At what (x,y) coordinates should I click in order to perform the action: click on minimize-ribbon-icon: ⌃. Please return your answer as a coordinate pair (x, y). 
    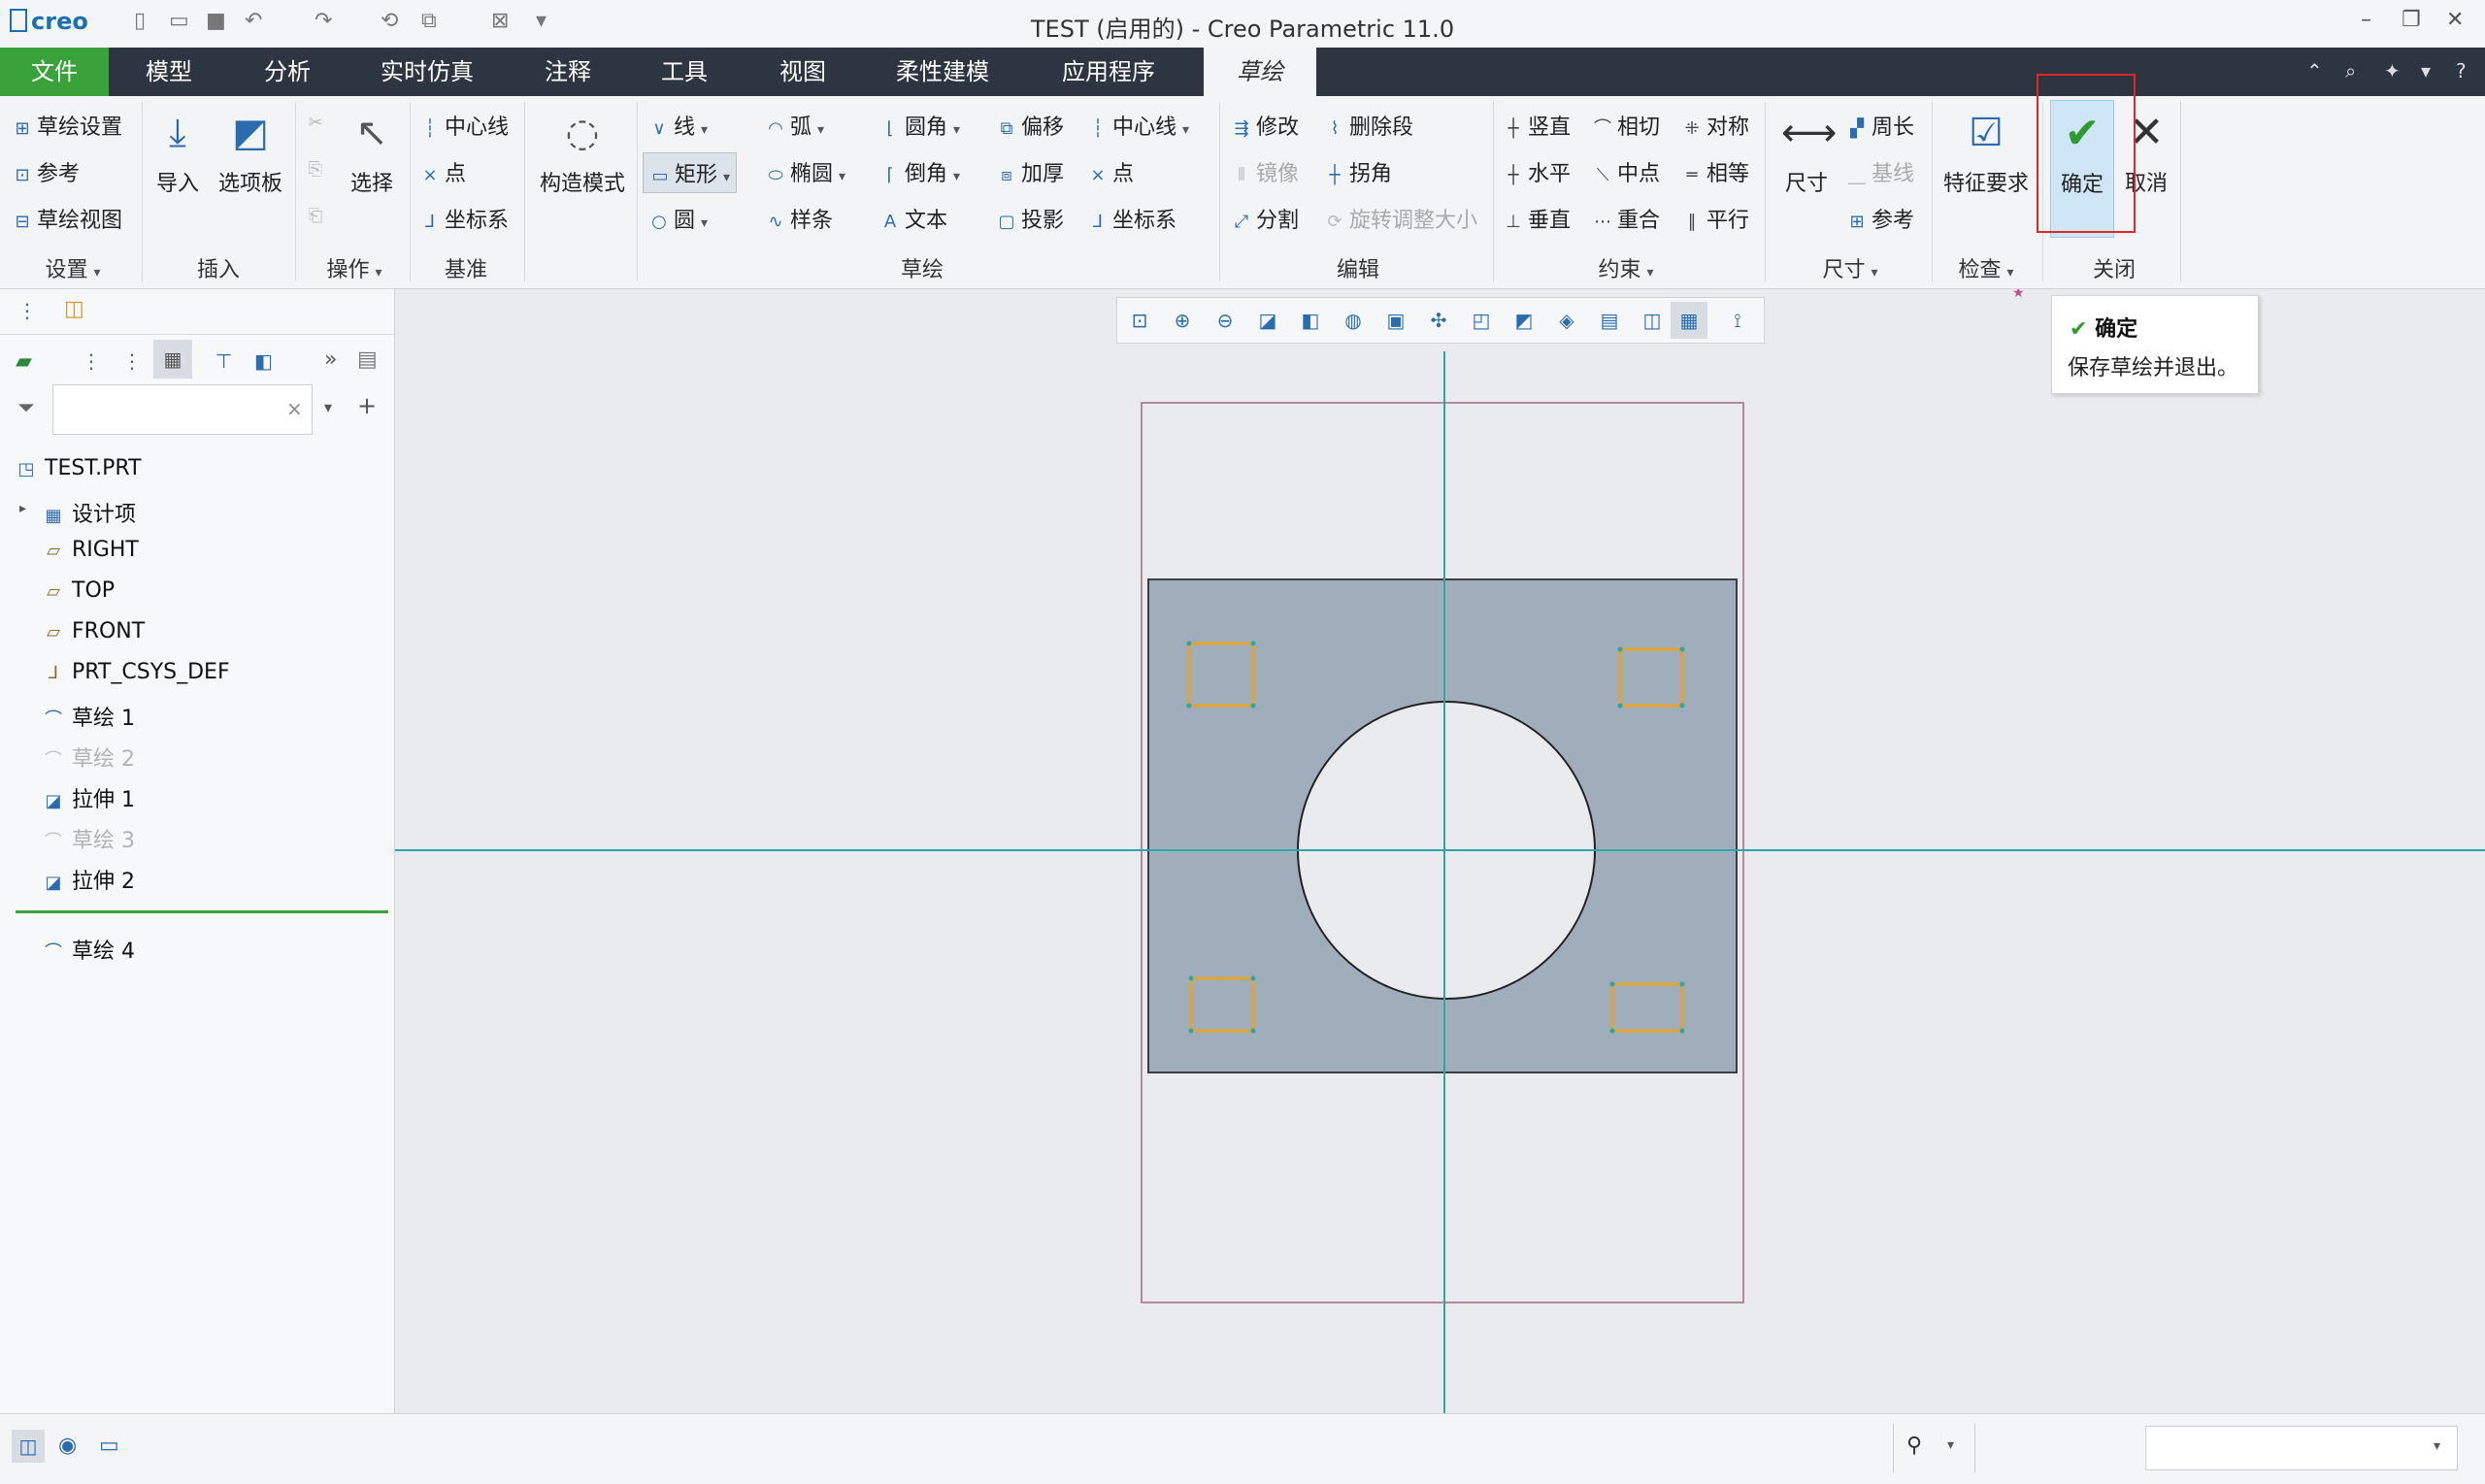
    Looking at the image, I should click on (2315, 70).